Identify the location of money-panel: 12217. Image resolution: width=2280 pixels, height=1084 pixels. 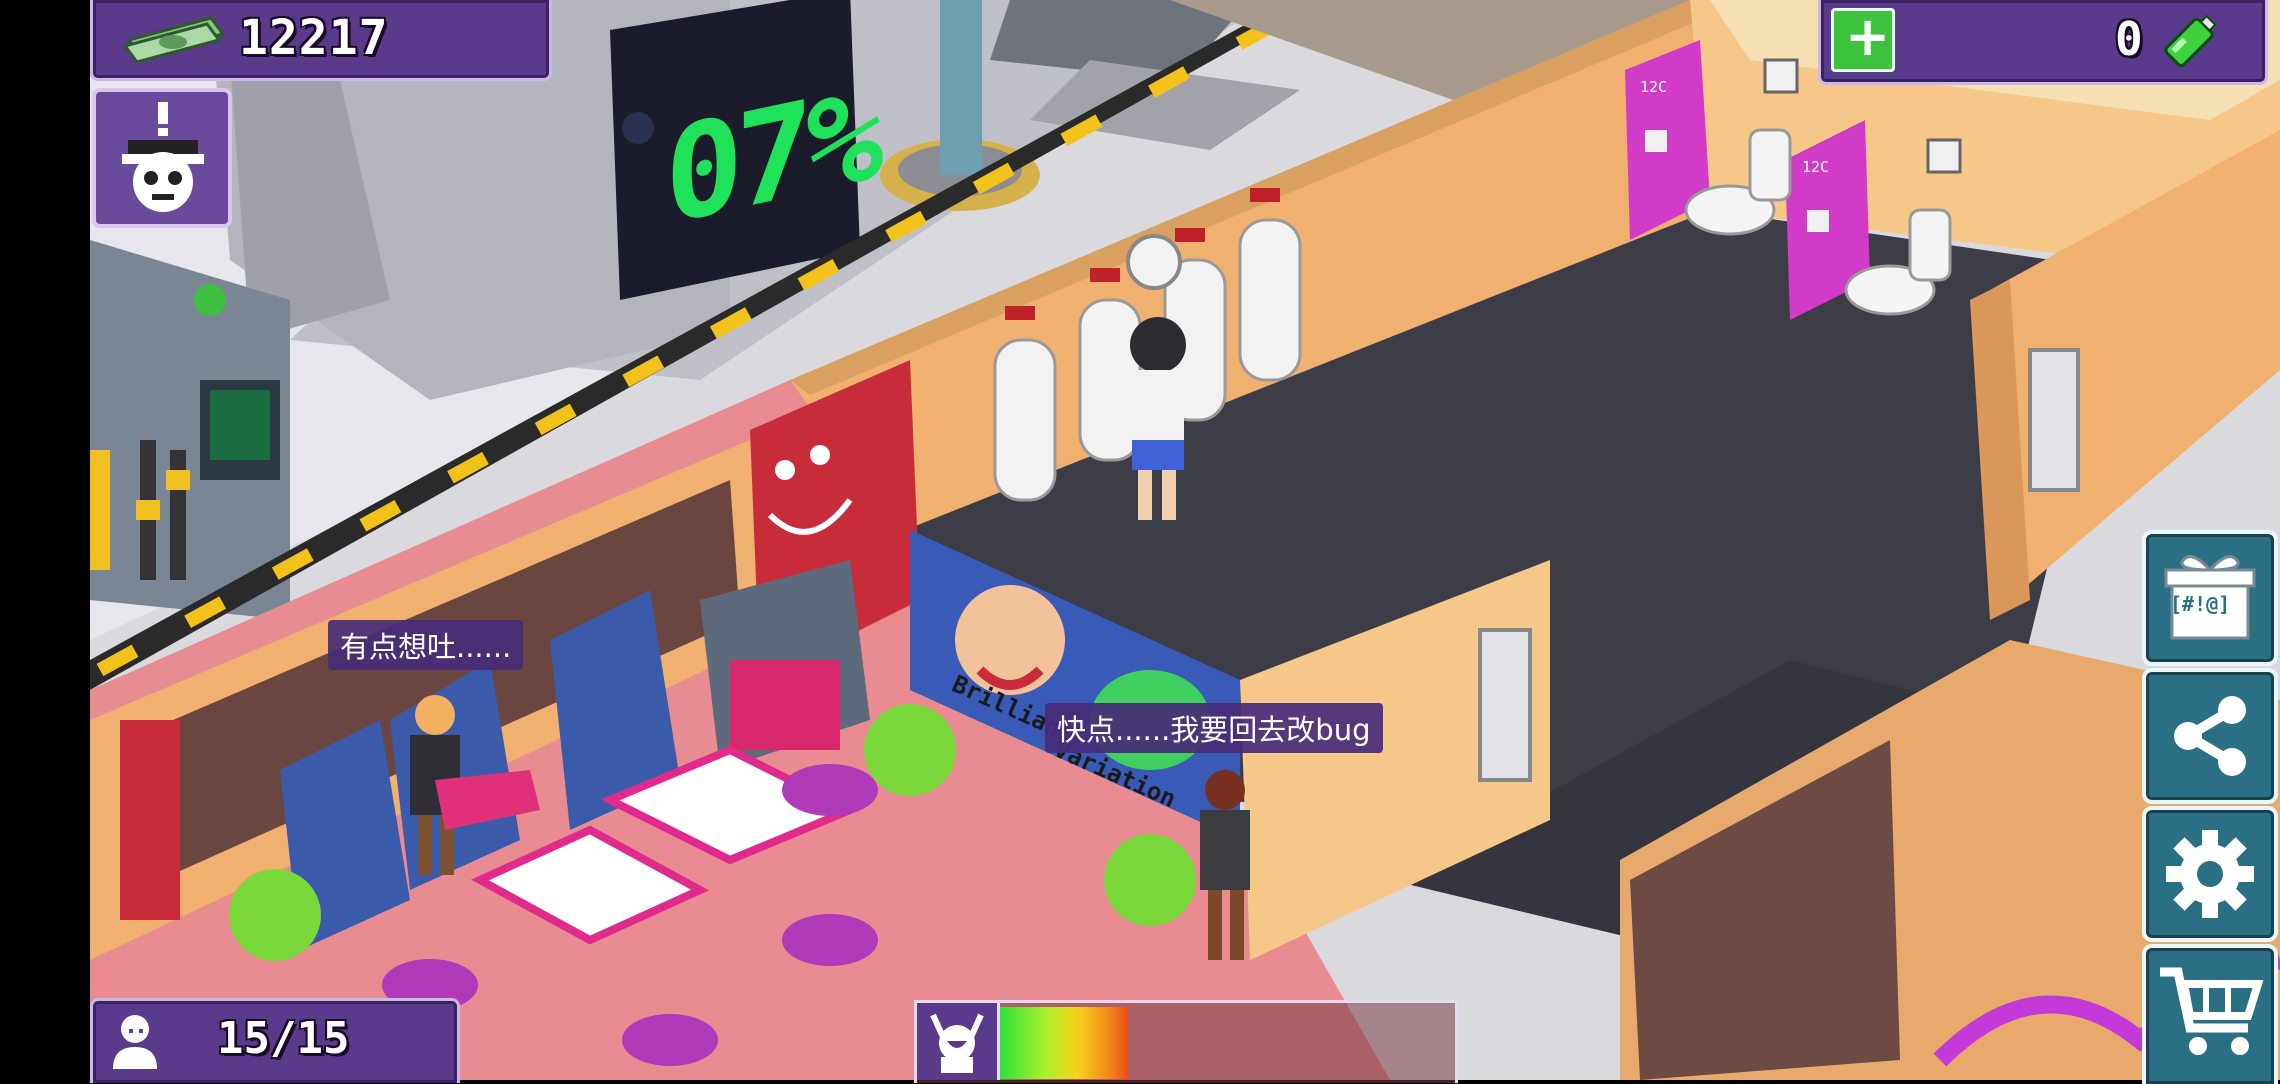
(321, 40).